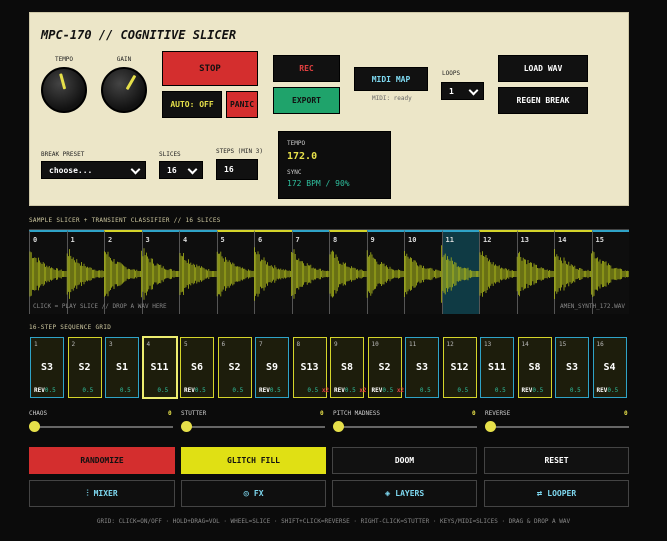 The image size is (667, 541). Describe the element at coordinates (64, 90) in the screenshot. I see `tempo-knob` at that location.